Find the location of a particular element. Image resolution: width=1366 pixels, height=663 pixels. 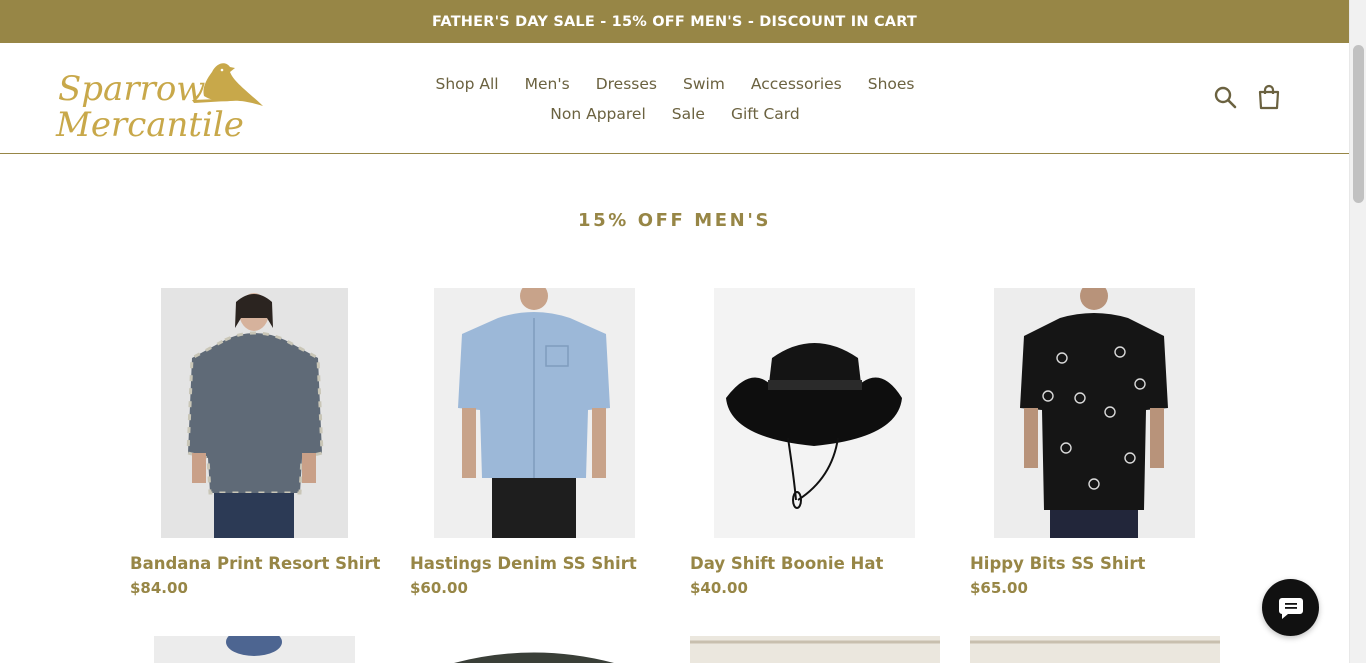

product-price: $40.00 is located at coordinates (719, 588).